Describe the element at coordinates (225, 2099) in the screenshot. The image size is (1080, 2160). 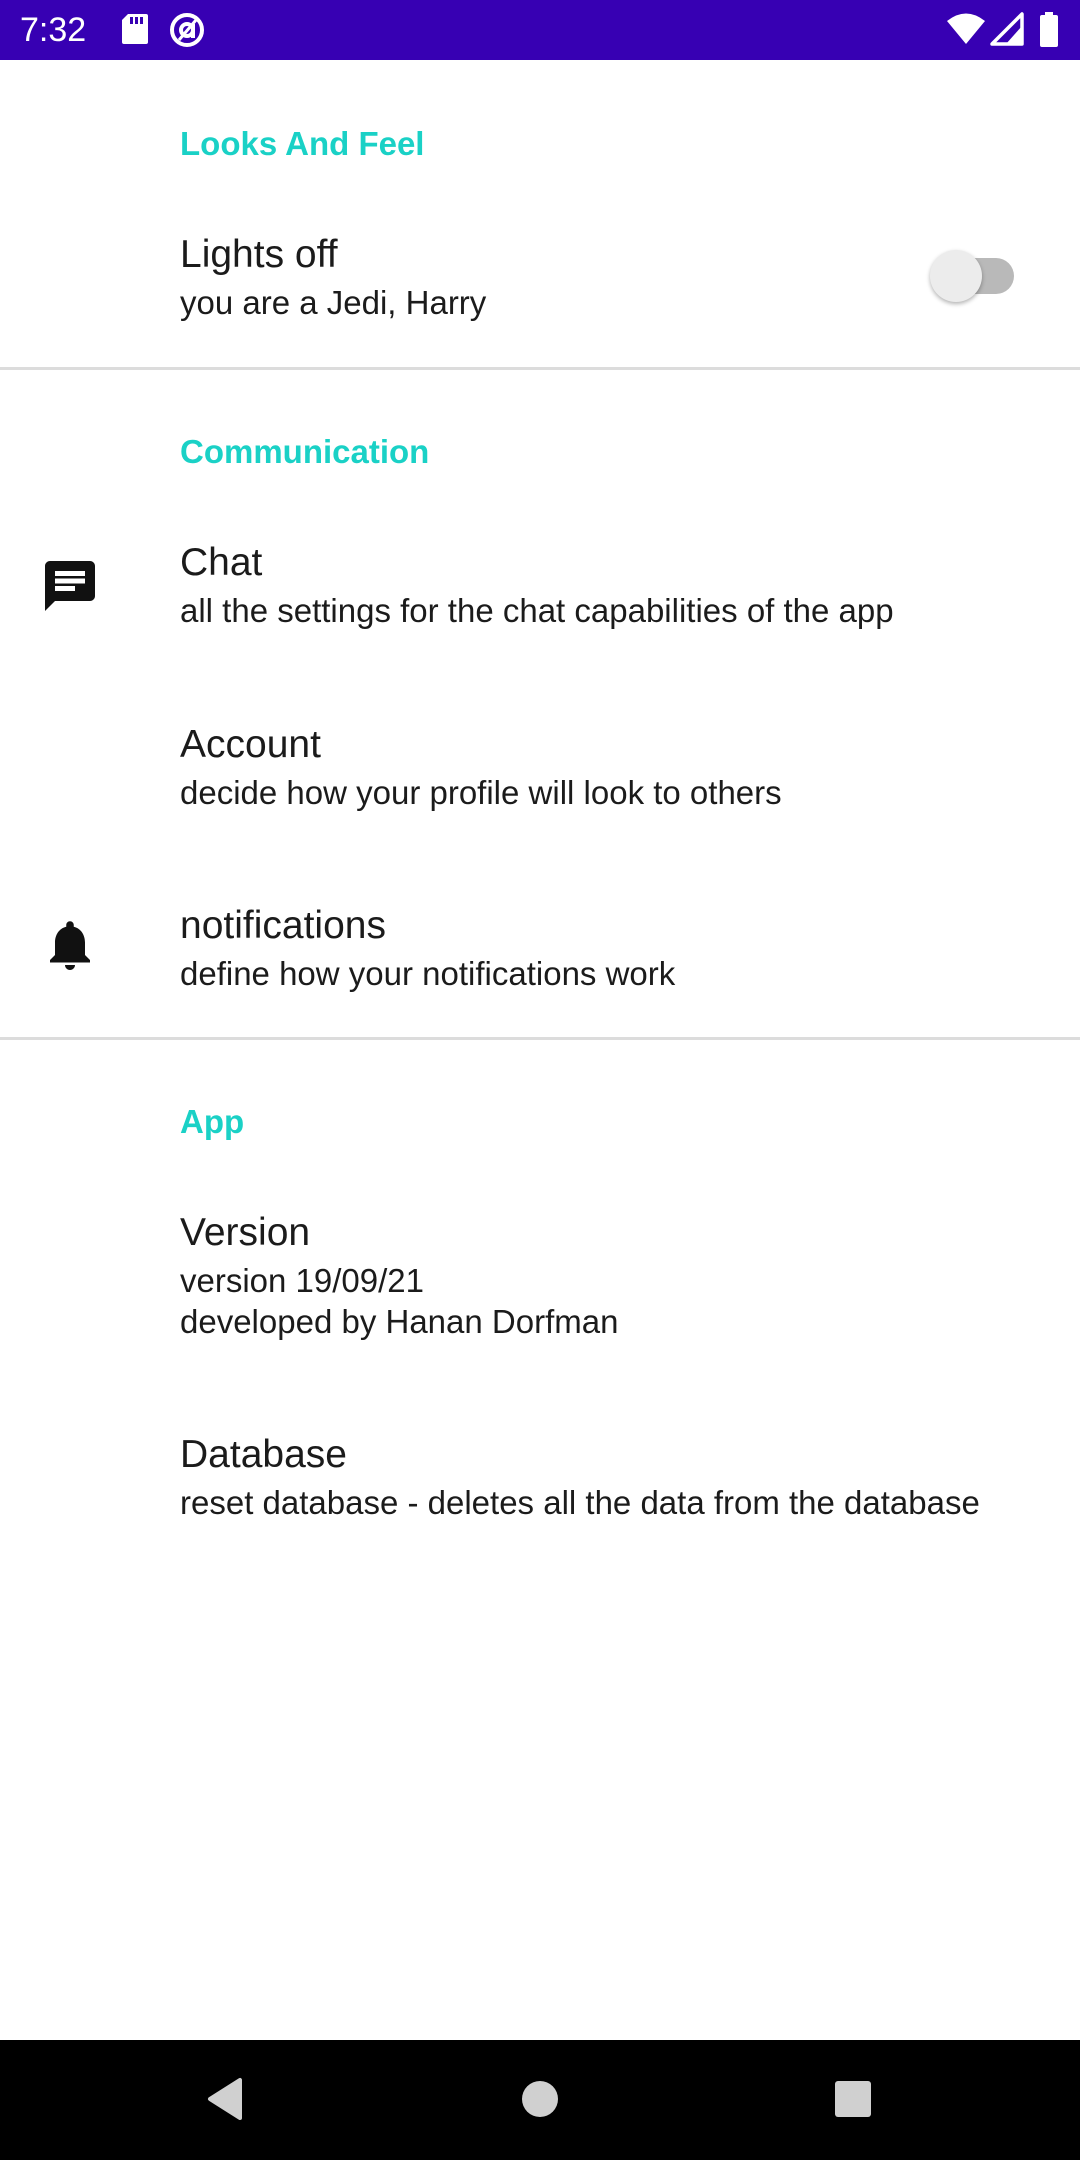
I see `back-icon` at that location.